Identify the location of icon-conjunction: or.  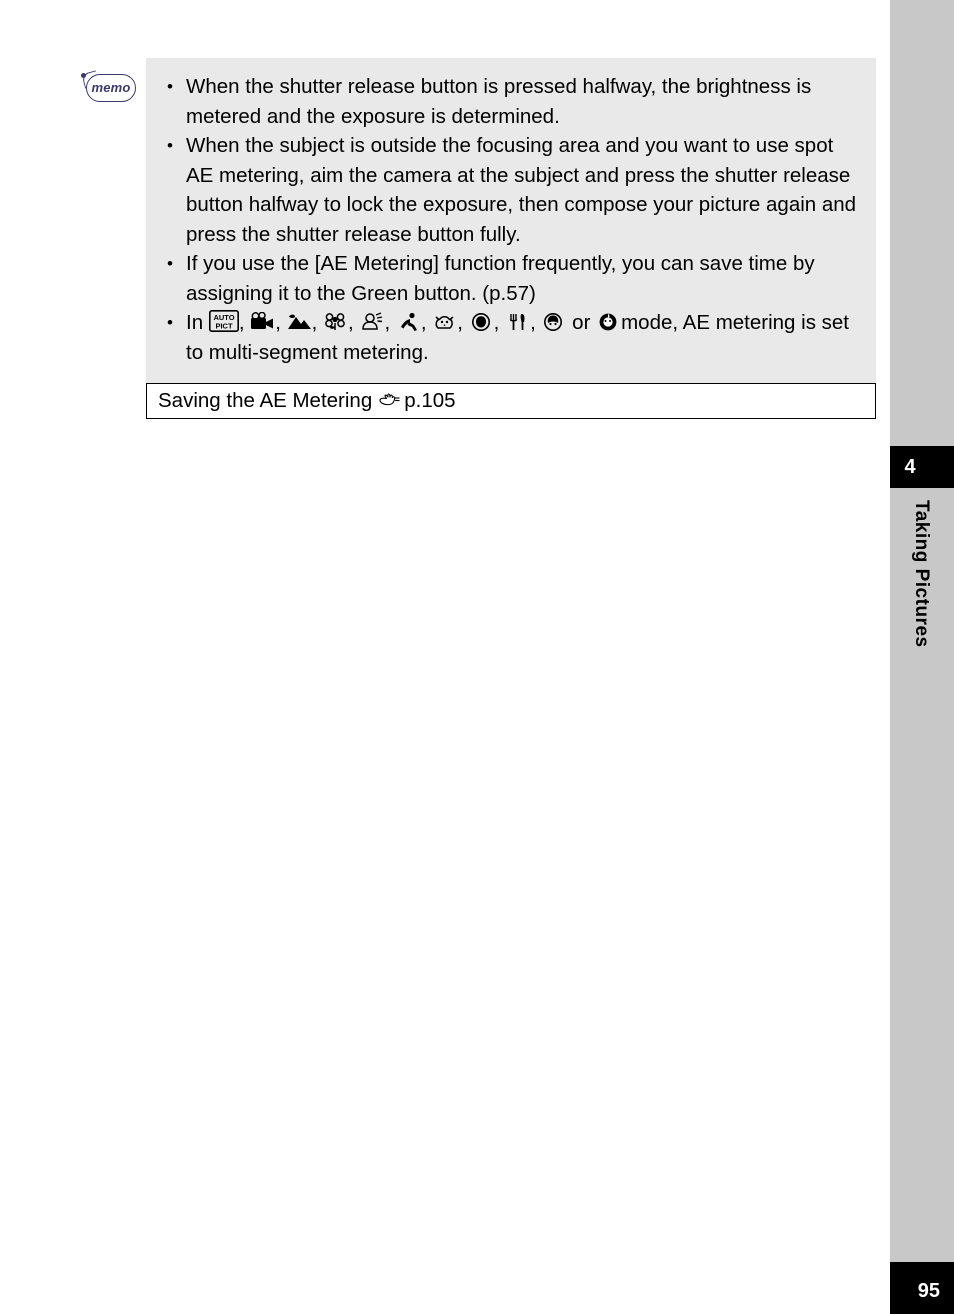
(581, 322).